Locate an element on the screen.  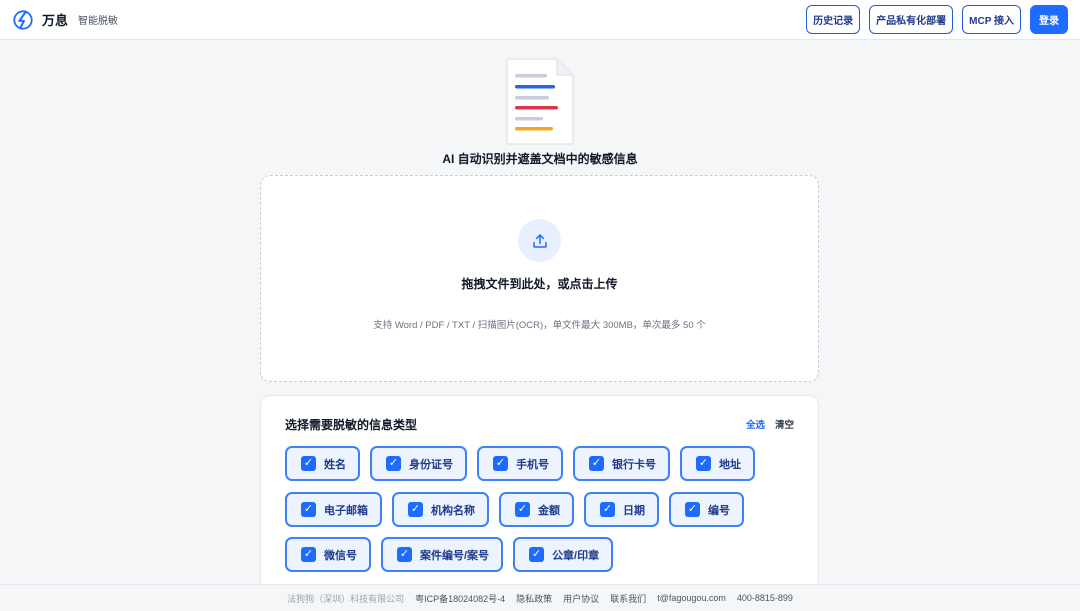
type-chip-row: ✓ 姓名 ✓ 身份证号 ✓ 手机号 ✓ 银行卡号 ✓ 地址 is located at coordinates (520, 463).